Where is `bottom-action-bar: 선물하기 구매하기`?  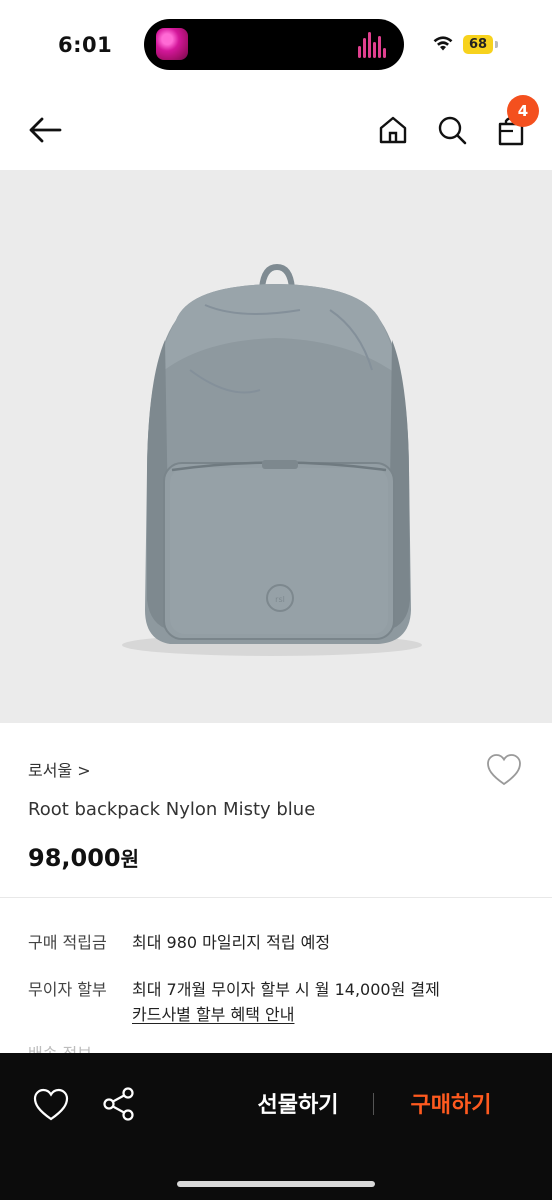 bottom-action-bar: 선물하기 구매하기 is located at coordinates (276, 1126).